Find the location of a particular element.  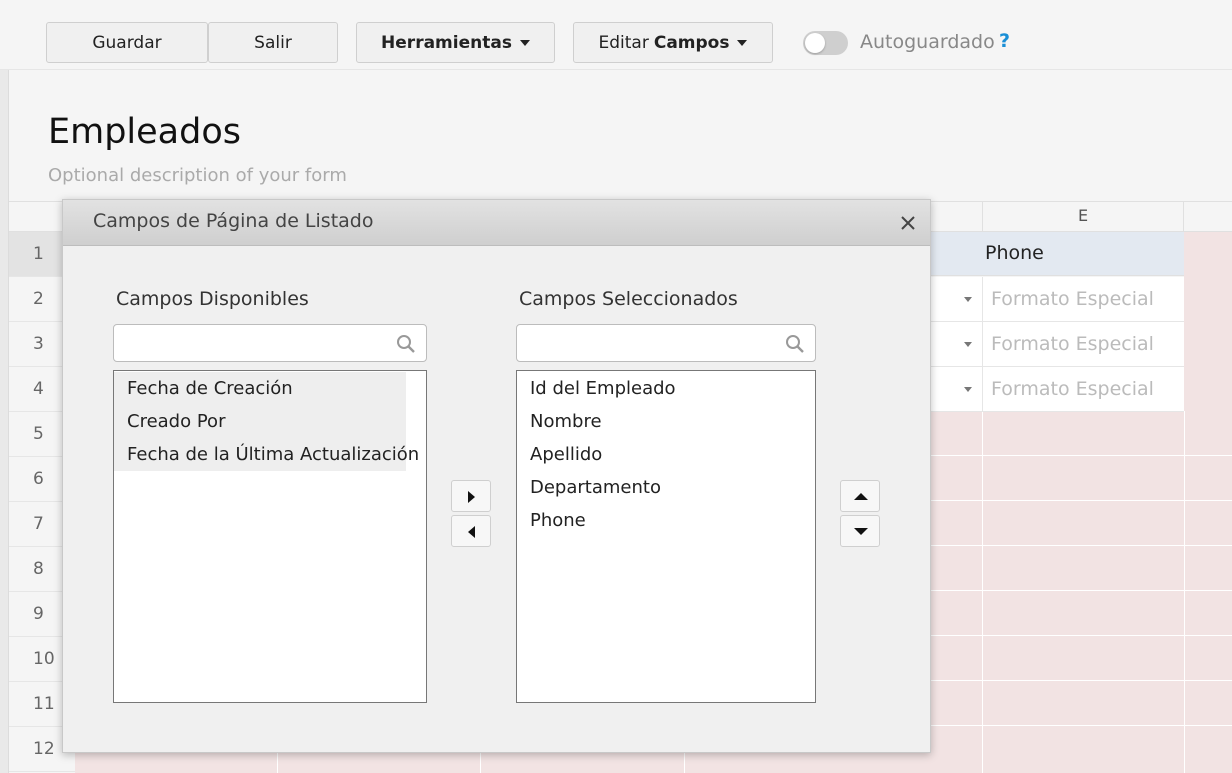

dialog-header: Campos de Página de Listado is located at coordinates (496, 223).